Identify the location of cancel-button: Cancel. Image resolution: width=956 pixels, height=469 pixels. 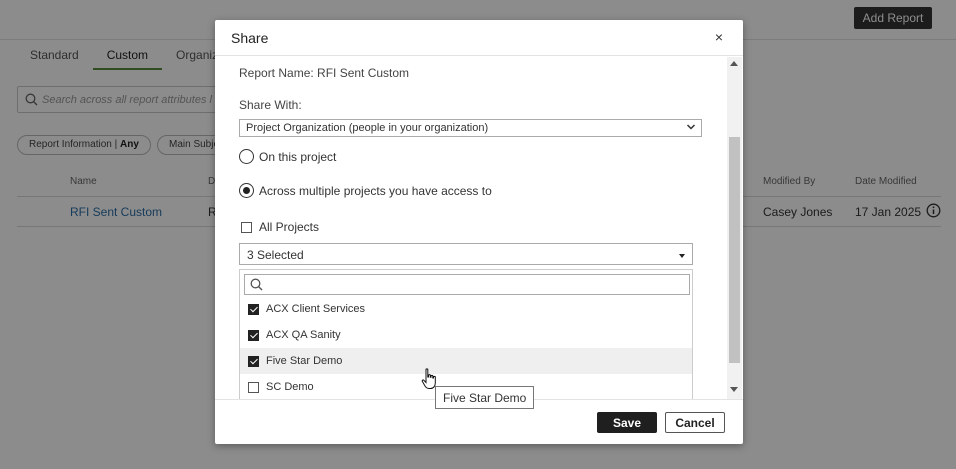
(695, 422).